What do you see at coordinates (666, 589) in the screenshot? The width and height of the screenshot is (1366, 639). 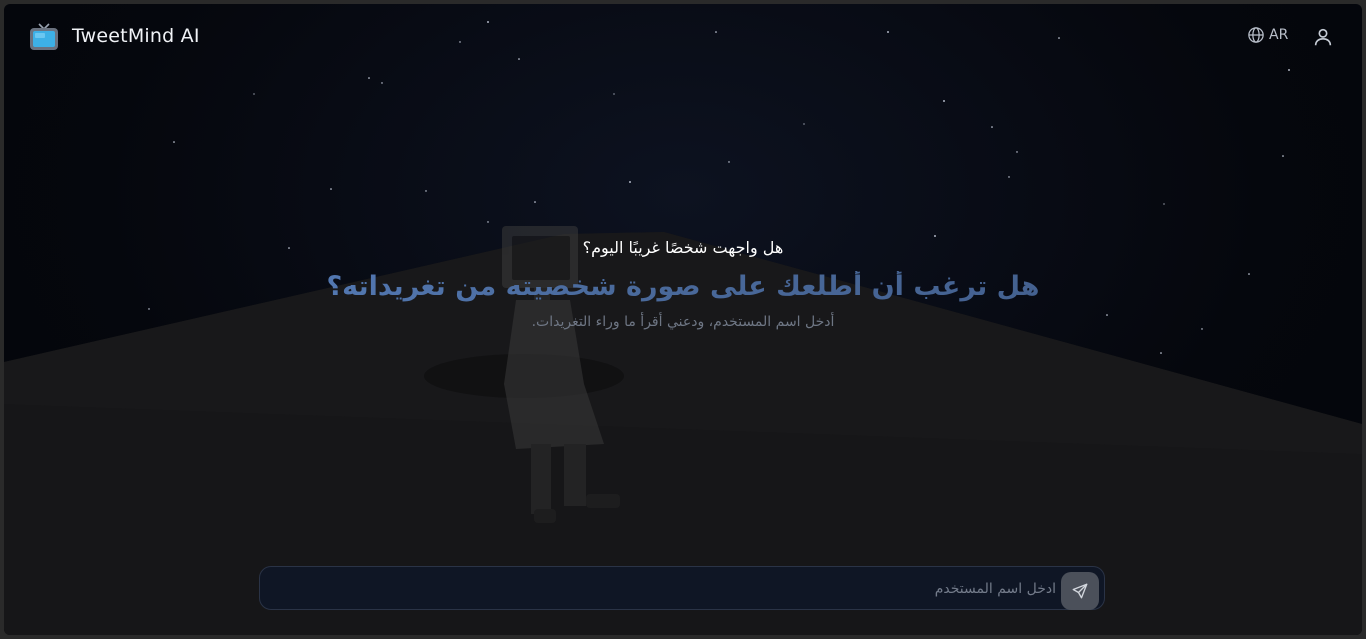 I see `username-input` at bounding box center [666, 589].